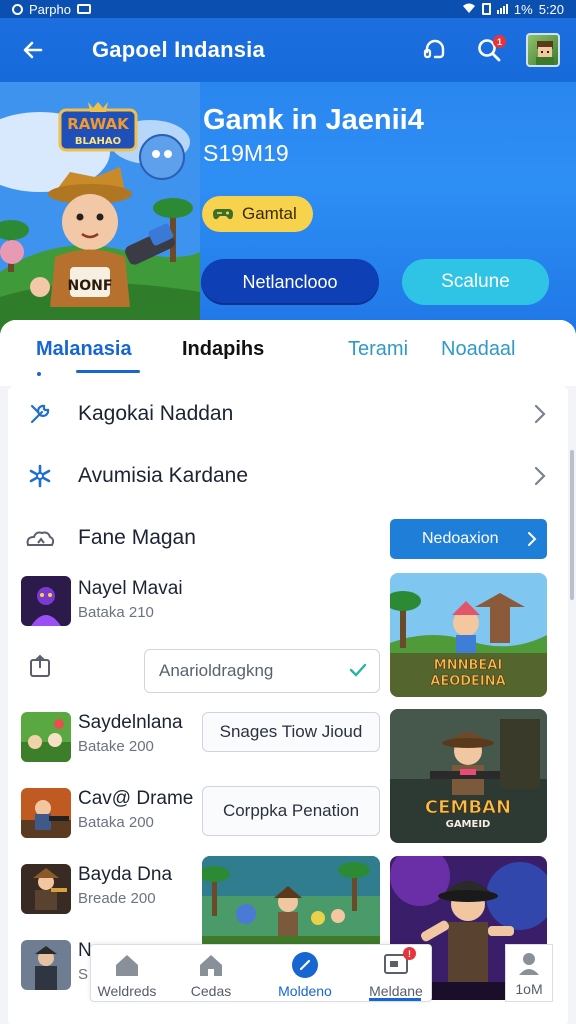  Describe the element at coordinates (478, 349) in the screenshot. I see `tab-noadaal: Noadaal` at that location.